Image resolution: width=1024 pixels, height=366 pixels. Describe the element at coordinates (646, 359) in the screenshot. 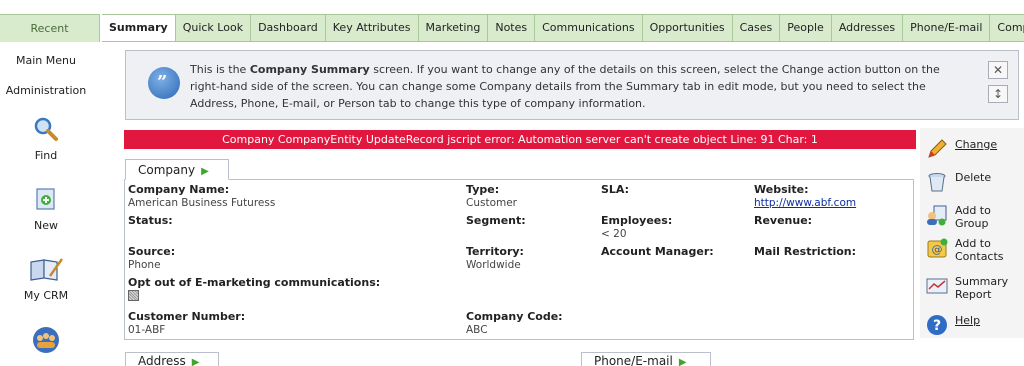

I see `phone-email-section-tab: Phone/E-mail ▶` at that location.